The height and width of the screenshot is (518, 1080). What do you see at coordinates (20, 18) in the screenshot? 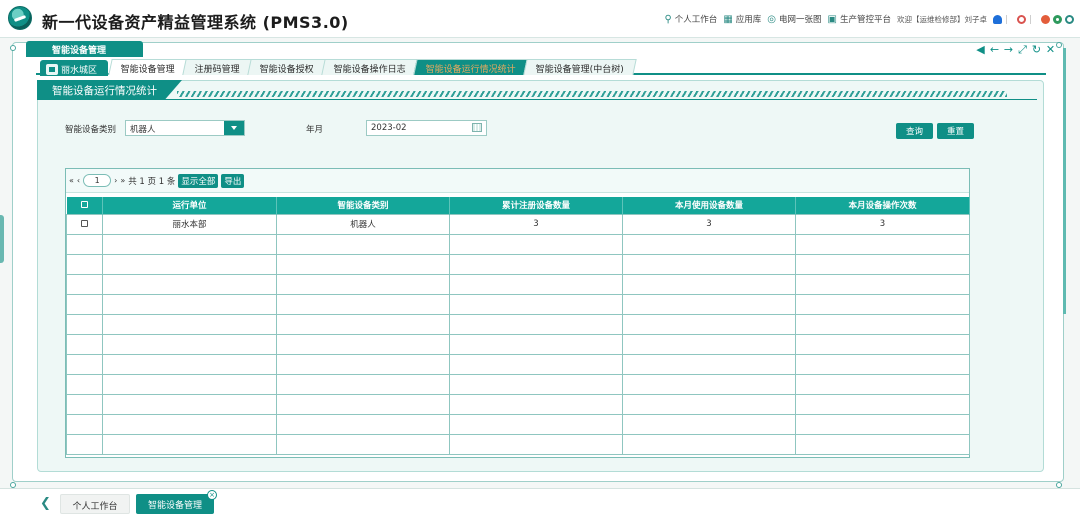
I see `company-logo-icon` at bounding box center [20, 18].